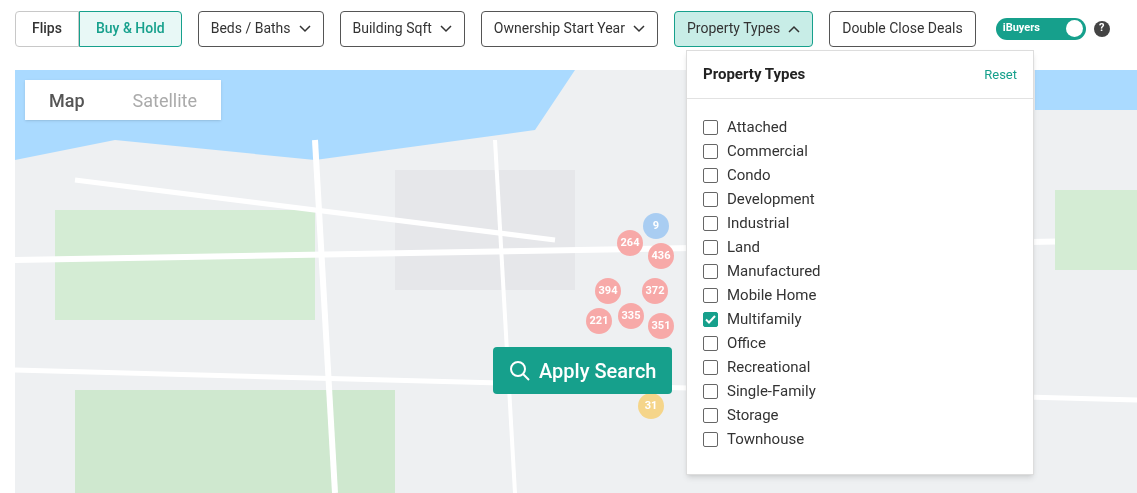 The width and height of the screenshot is (1137, 493). I want to click on reset-link: Reset, so click(1000, 74).